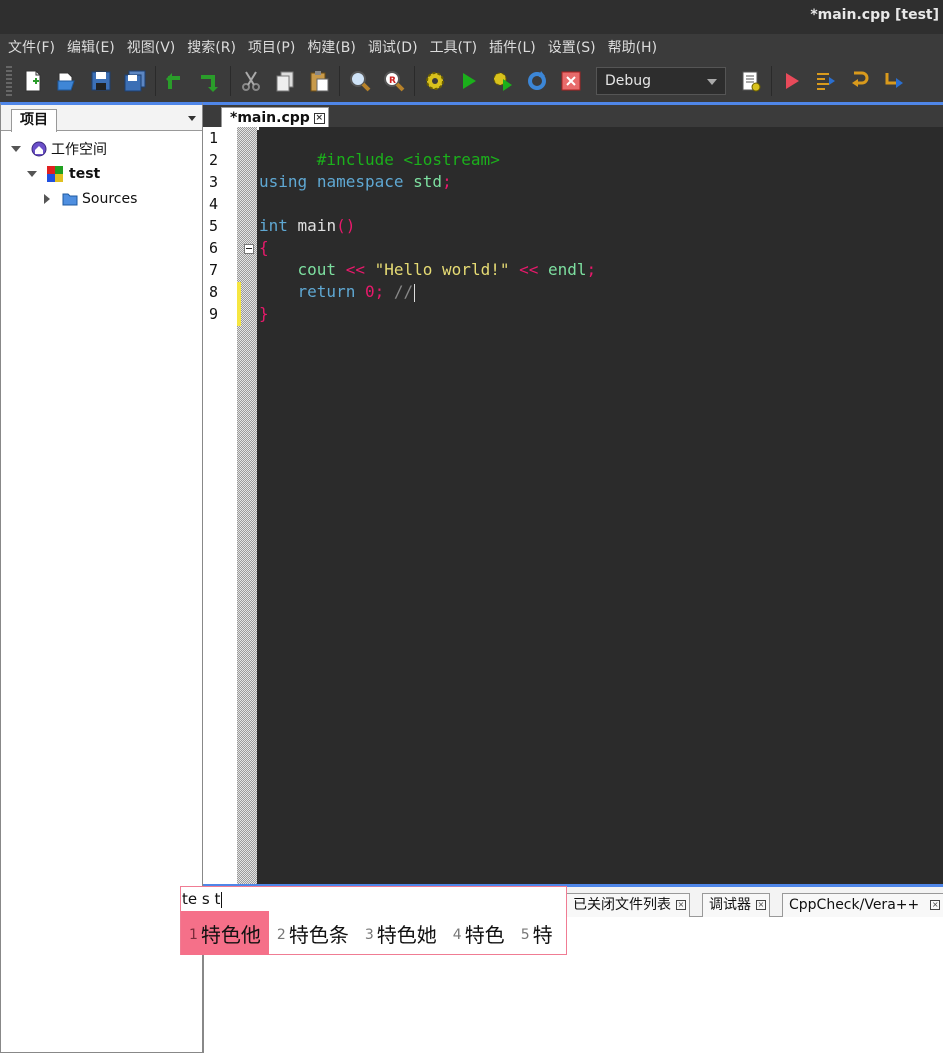  I want to click on undo-button, so click(176, 81).